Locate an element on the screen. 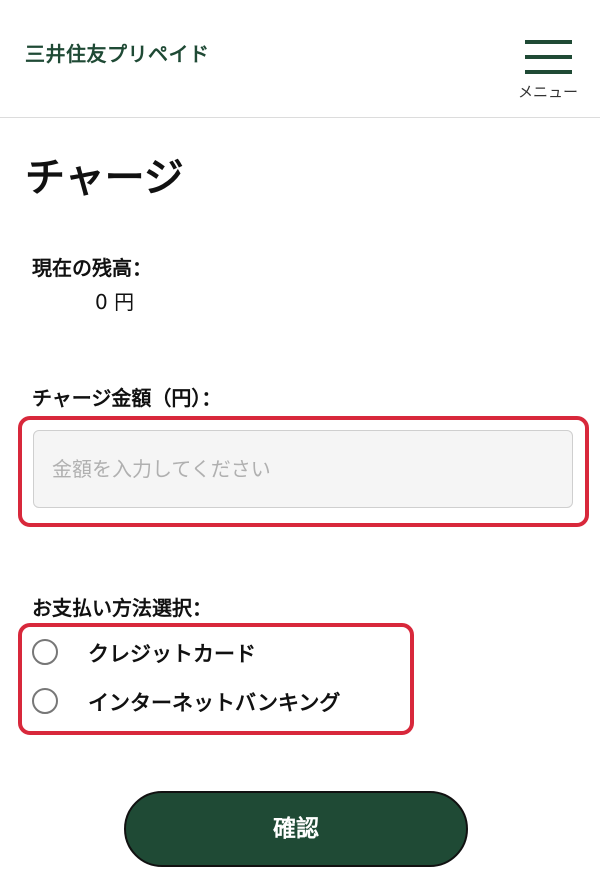 This screenshot has width=600, height=895. payment-option-label: インターネットバンキング is located at coordinates (214, 703).